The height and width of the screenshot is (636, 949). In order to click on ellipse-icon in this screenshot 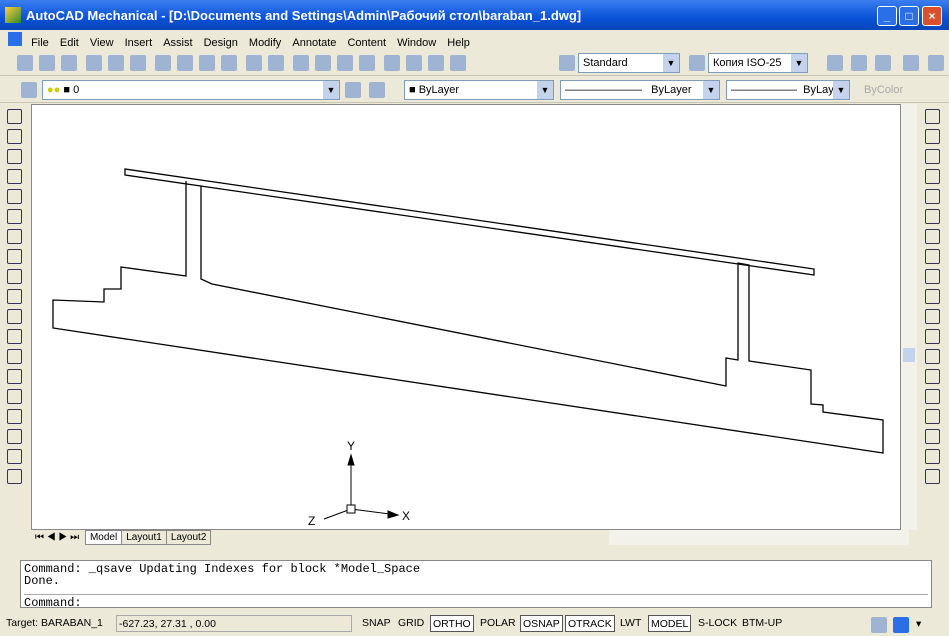, I will do `click(14, 296)`.